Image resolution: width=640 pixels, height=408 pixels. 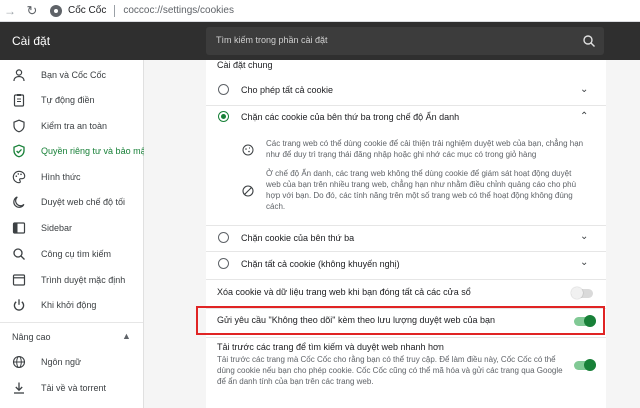 What do you see at coordinates (400, 320) in the screenshot?
I see `highlight-box` at bounding box center [400, 320].